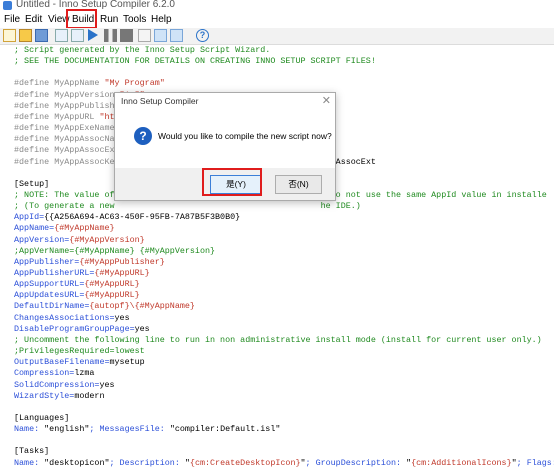  Describe the element at coordinates (93, 35) in the screenshot. I see `run-icon` at that location.